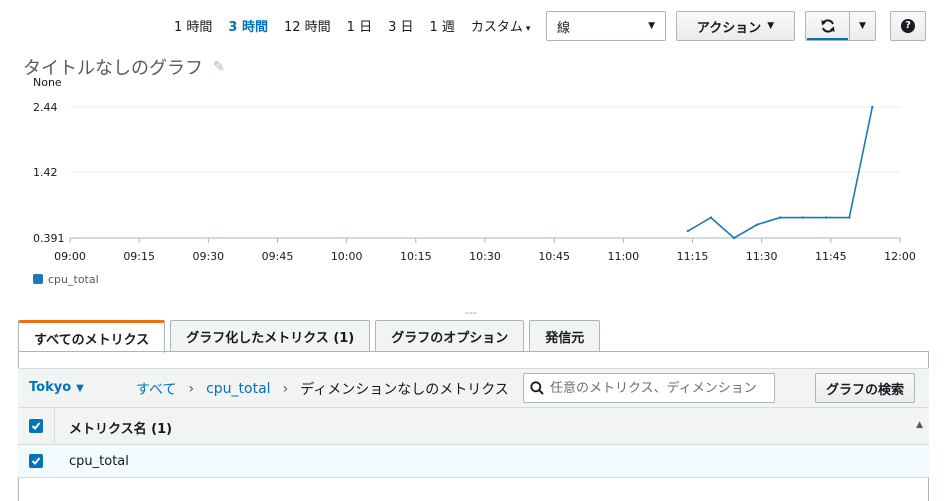 The image size is (947, 501). Describe the element at coordinates (623, 256) in the screenshot. I see `x-tick-label: 11:00` at that location.